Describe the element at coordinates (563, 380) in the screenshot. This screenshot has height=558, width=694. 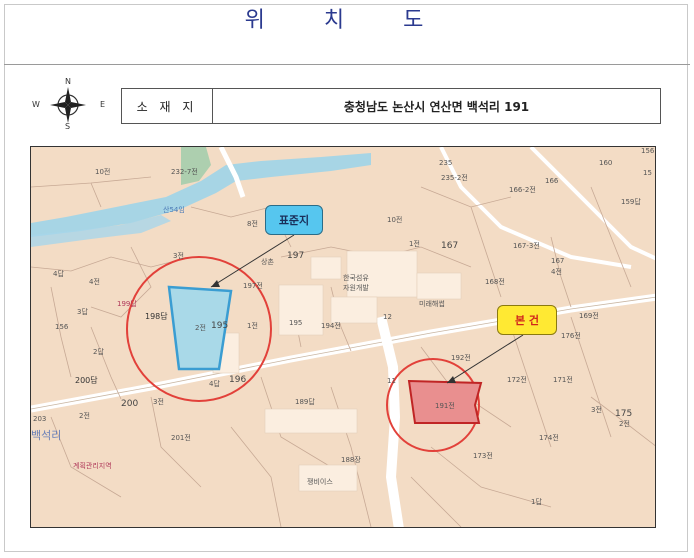
I see `parcel-label: 171전` at that location.